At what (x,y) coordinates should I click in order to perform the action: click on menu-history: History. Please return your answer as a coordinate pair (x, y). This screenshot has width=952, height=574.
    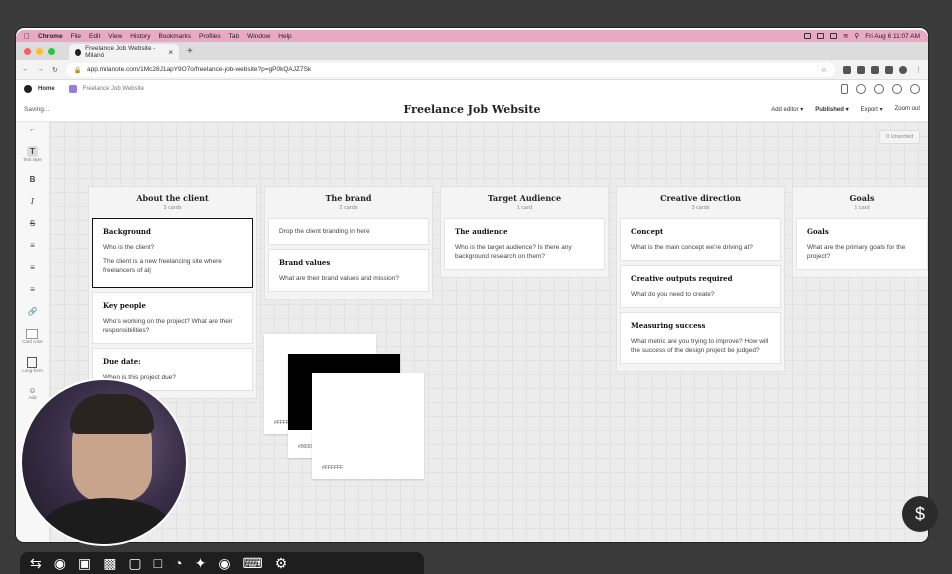
    Looking at the image, I should click on (140, 36).